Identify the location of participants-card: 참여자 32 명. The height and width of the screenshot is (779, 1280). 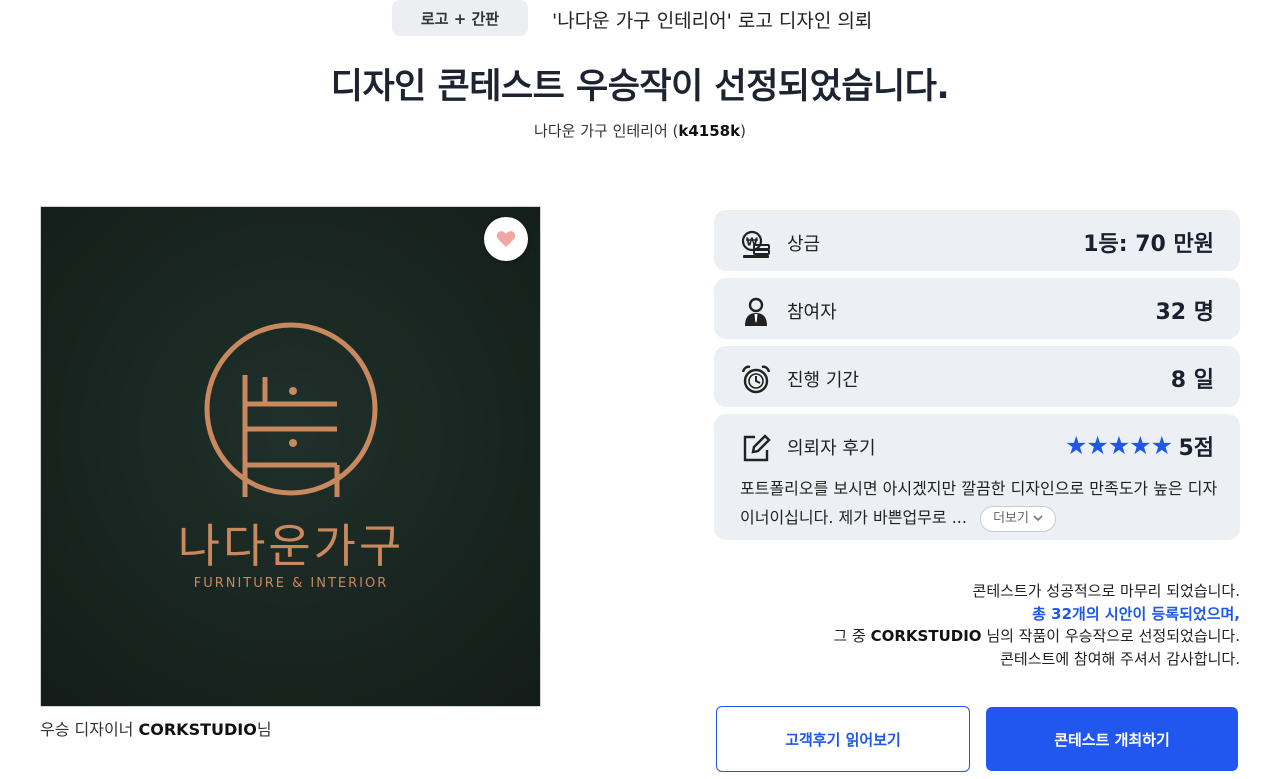
(977, 308).